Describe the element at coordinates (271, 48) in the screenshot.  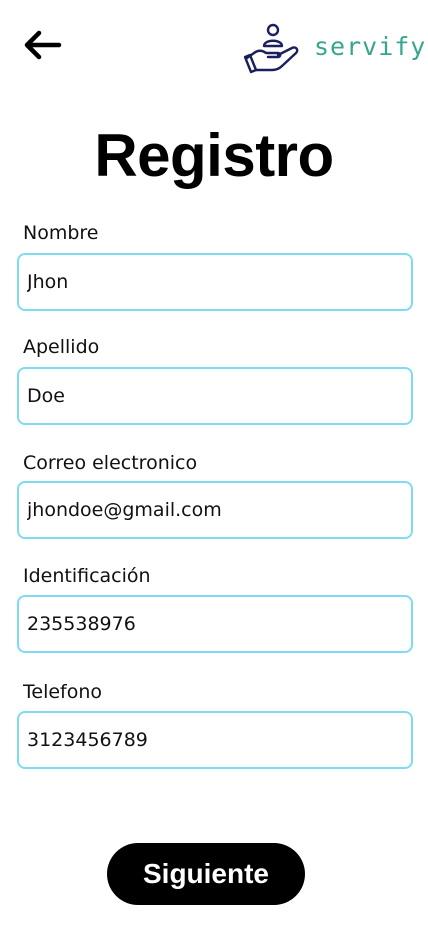
I see `hand-person-icon` at that location.